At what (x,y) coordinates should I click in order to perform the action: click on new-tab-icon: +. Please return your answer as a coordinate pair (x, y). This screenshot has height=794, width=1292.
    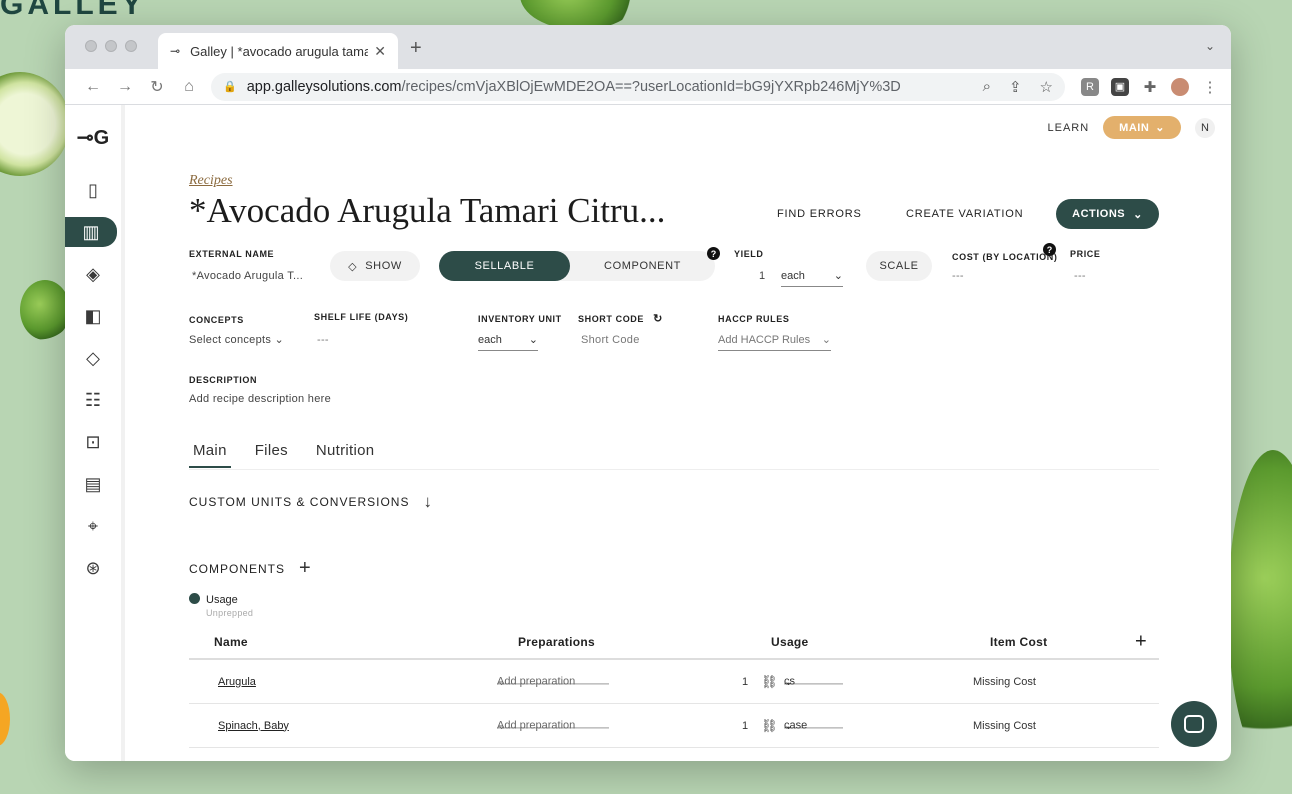
    Looking at the image, I should click on (416, 48).